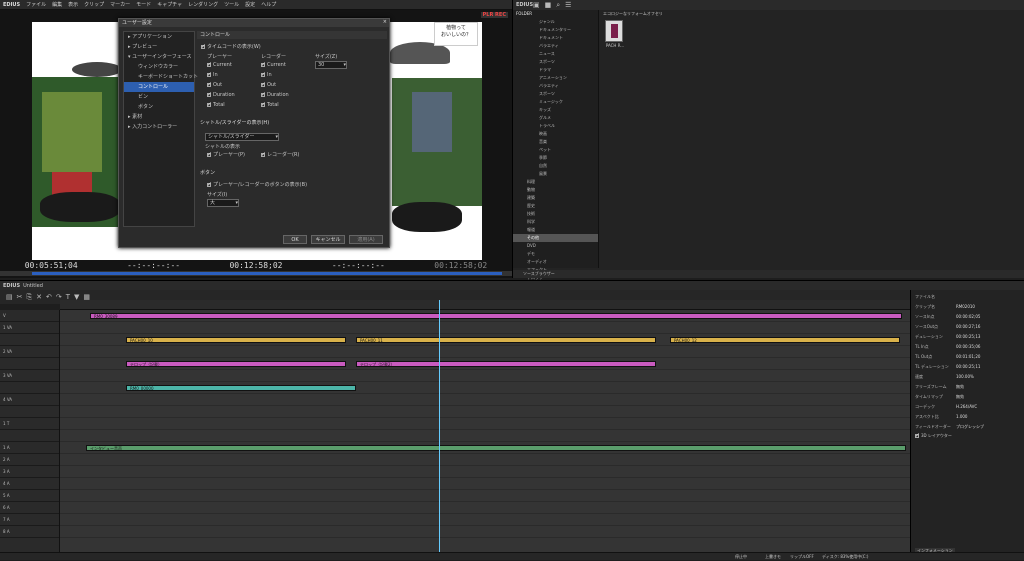 The height and width of the screenshot is (561, 1024). What do you see at coordinates (496, 448) in the screenshot?
I see `timeline-clip: インタビュー音声` at bounding box center [496, 448].